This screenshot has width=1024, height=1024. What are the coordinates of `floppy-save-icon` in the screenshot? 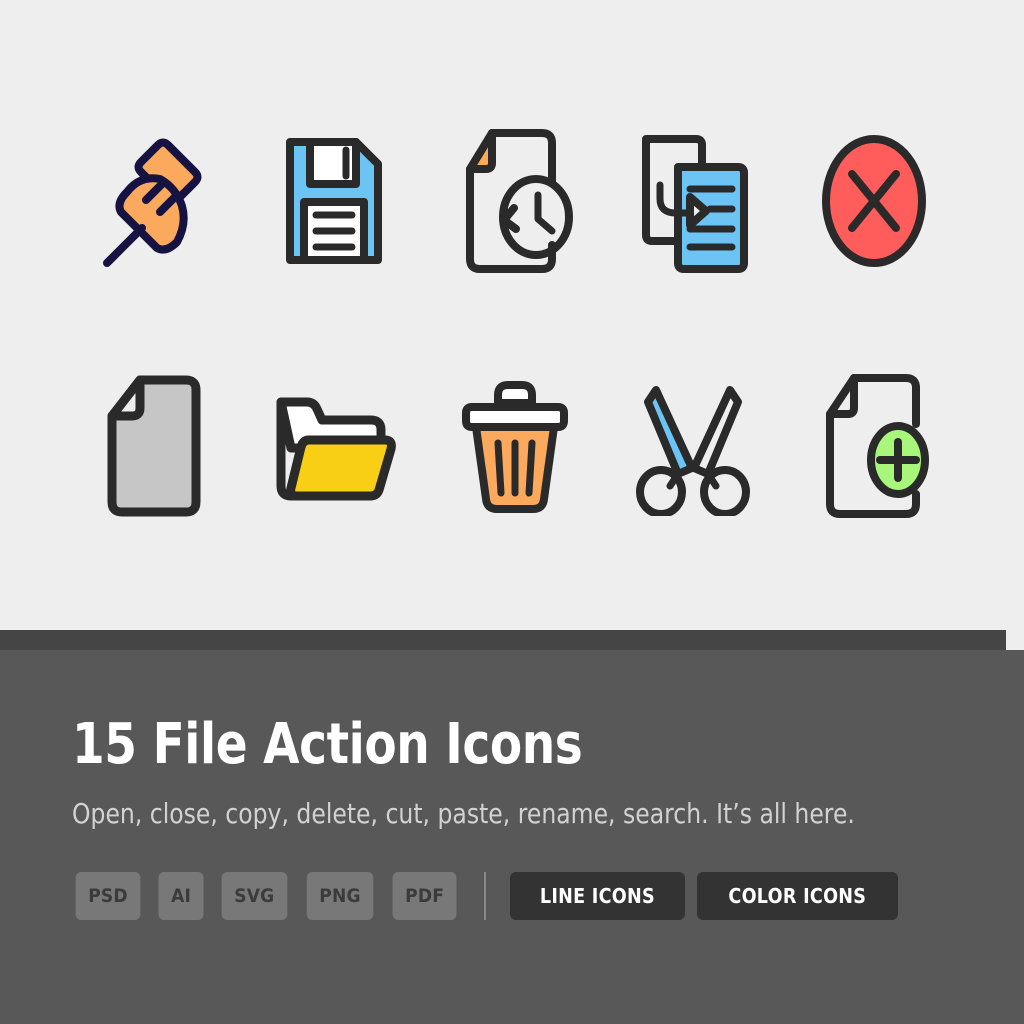 It's located at (334, 200).